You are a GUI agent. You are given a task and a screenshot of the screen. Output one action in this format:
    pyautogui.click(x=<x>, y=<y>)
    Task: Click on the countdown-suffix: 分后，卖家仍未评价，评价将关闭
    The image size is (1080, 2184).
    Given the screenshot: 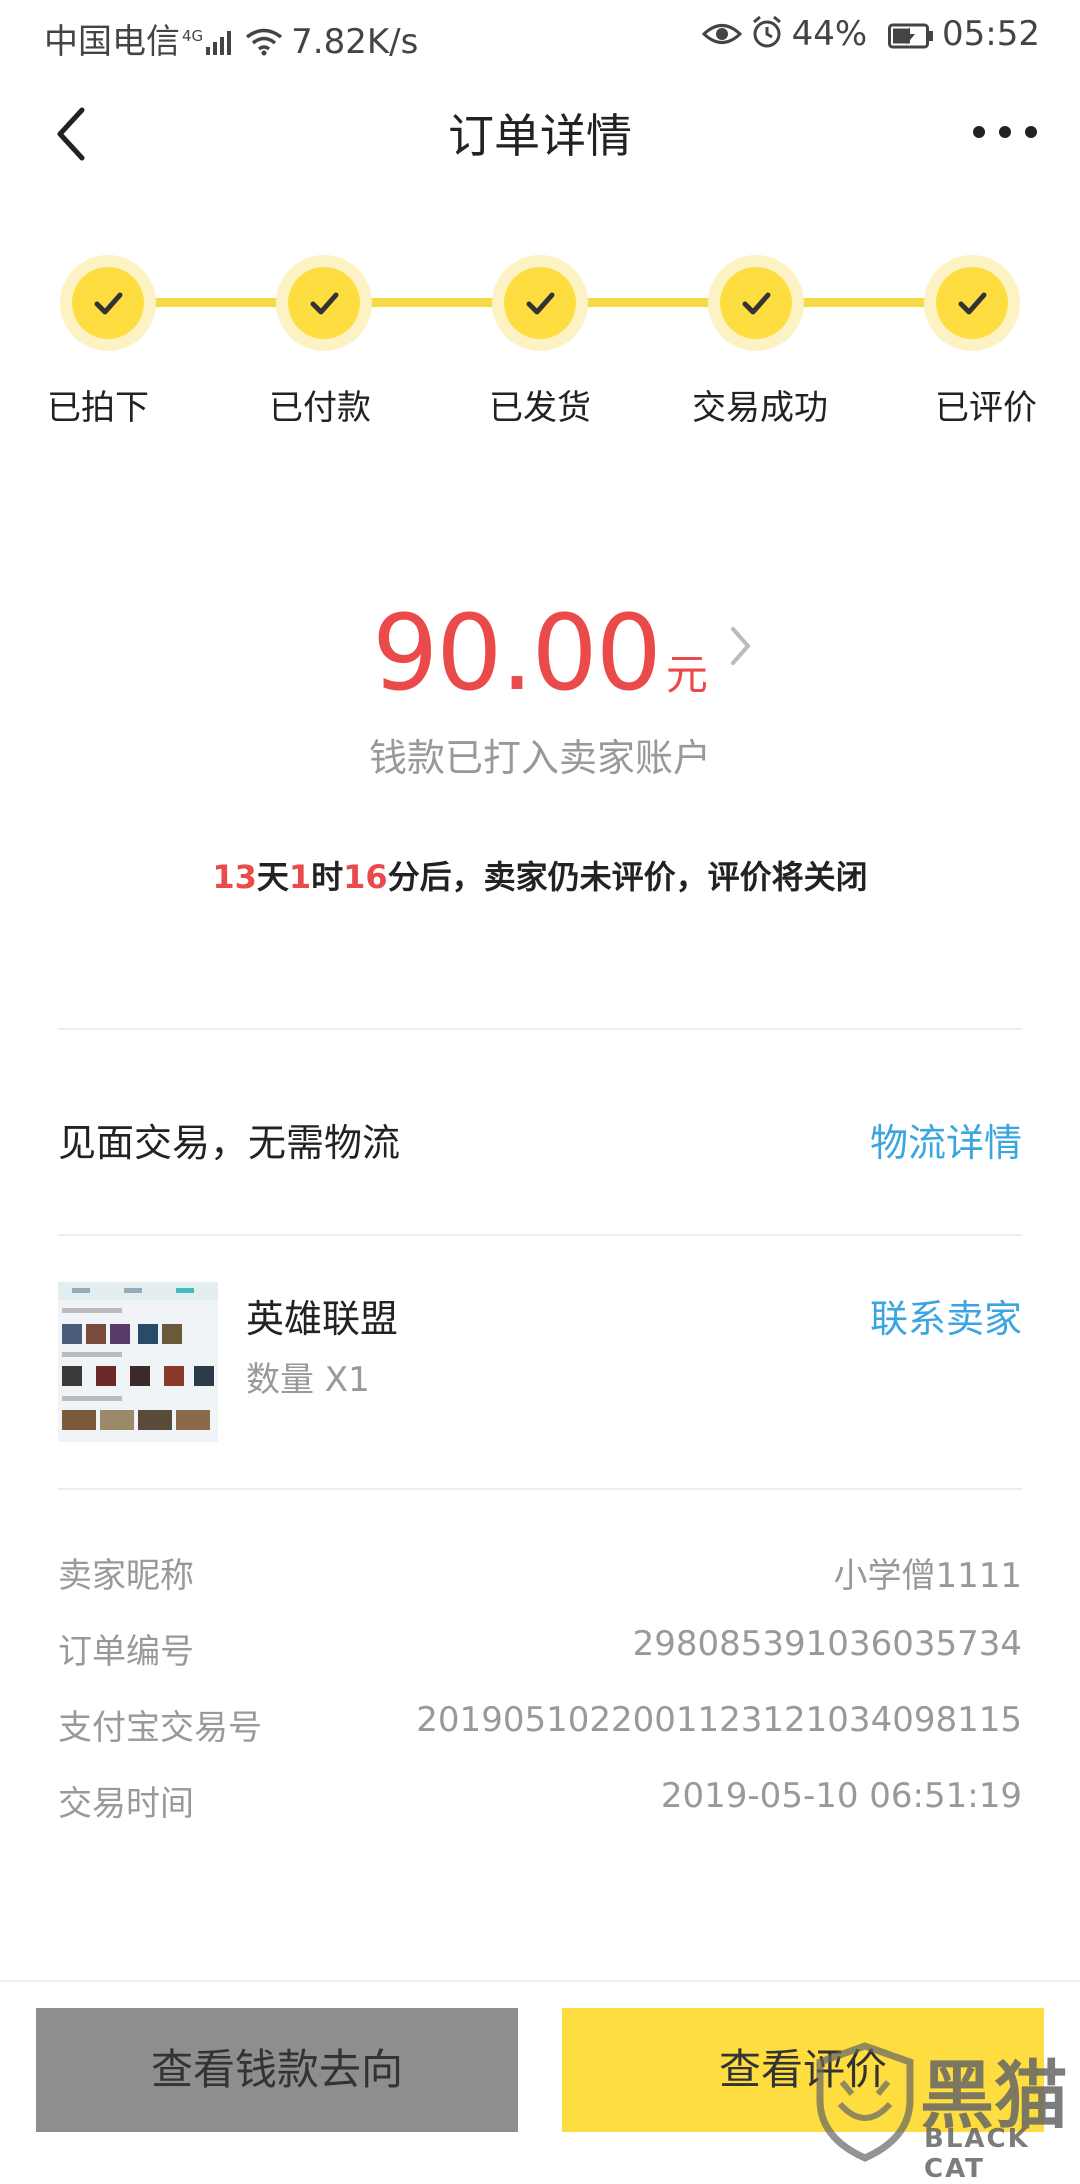 What is the action you would take?
    pyautogui.click(x=627, y=877)
    